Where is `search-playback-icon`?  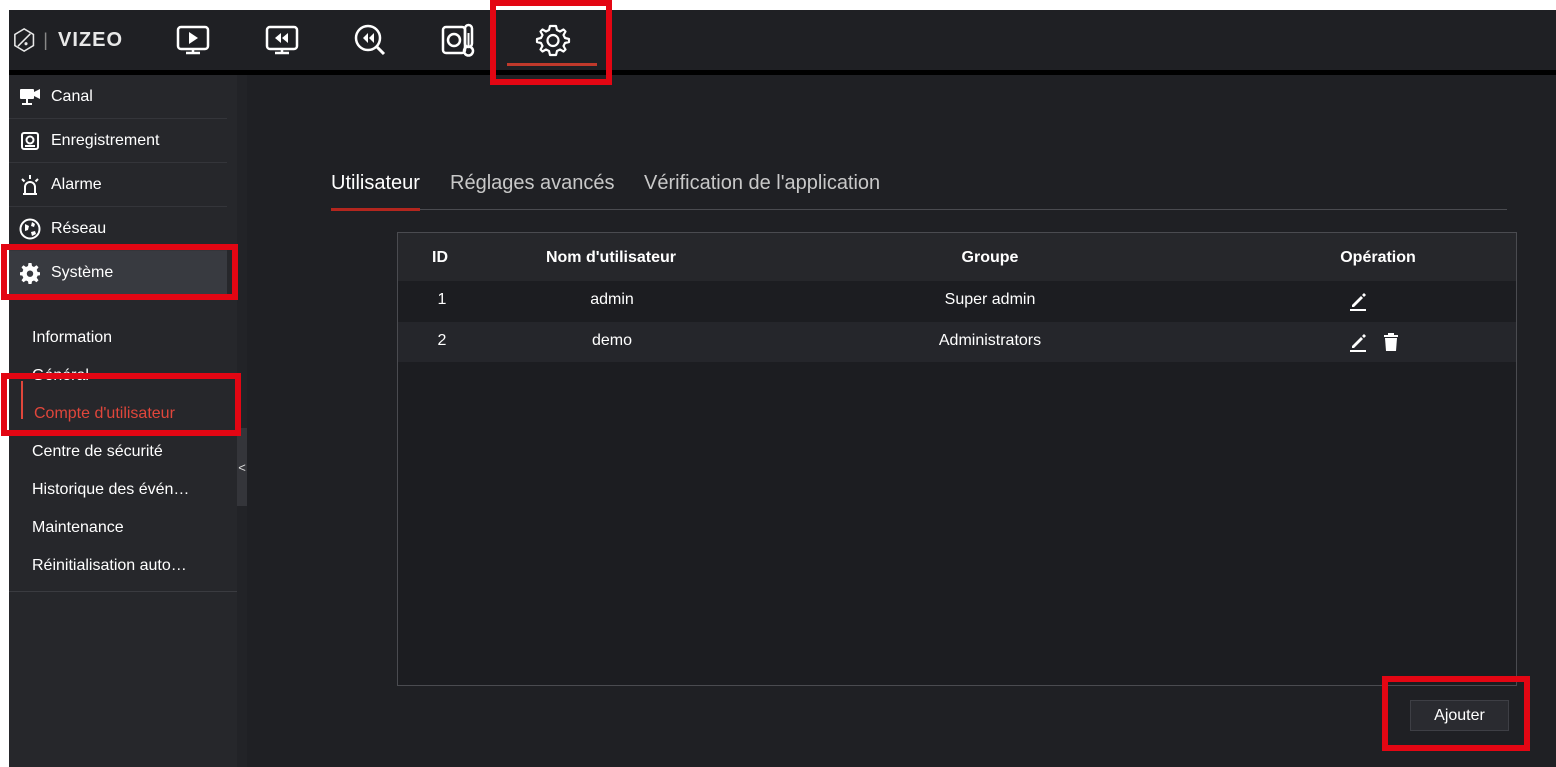 search-playback-icon is located at coordinates (370, 40).